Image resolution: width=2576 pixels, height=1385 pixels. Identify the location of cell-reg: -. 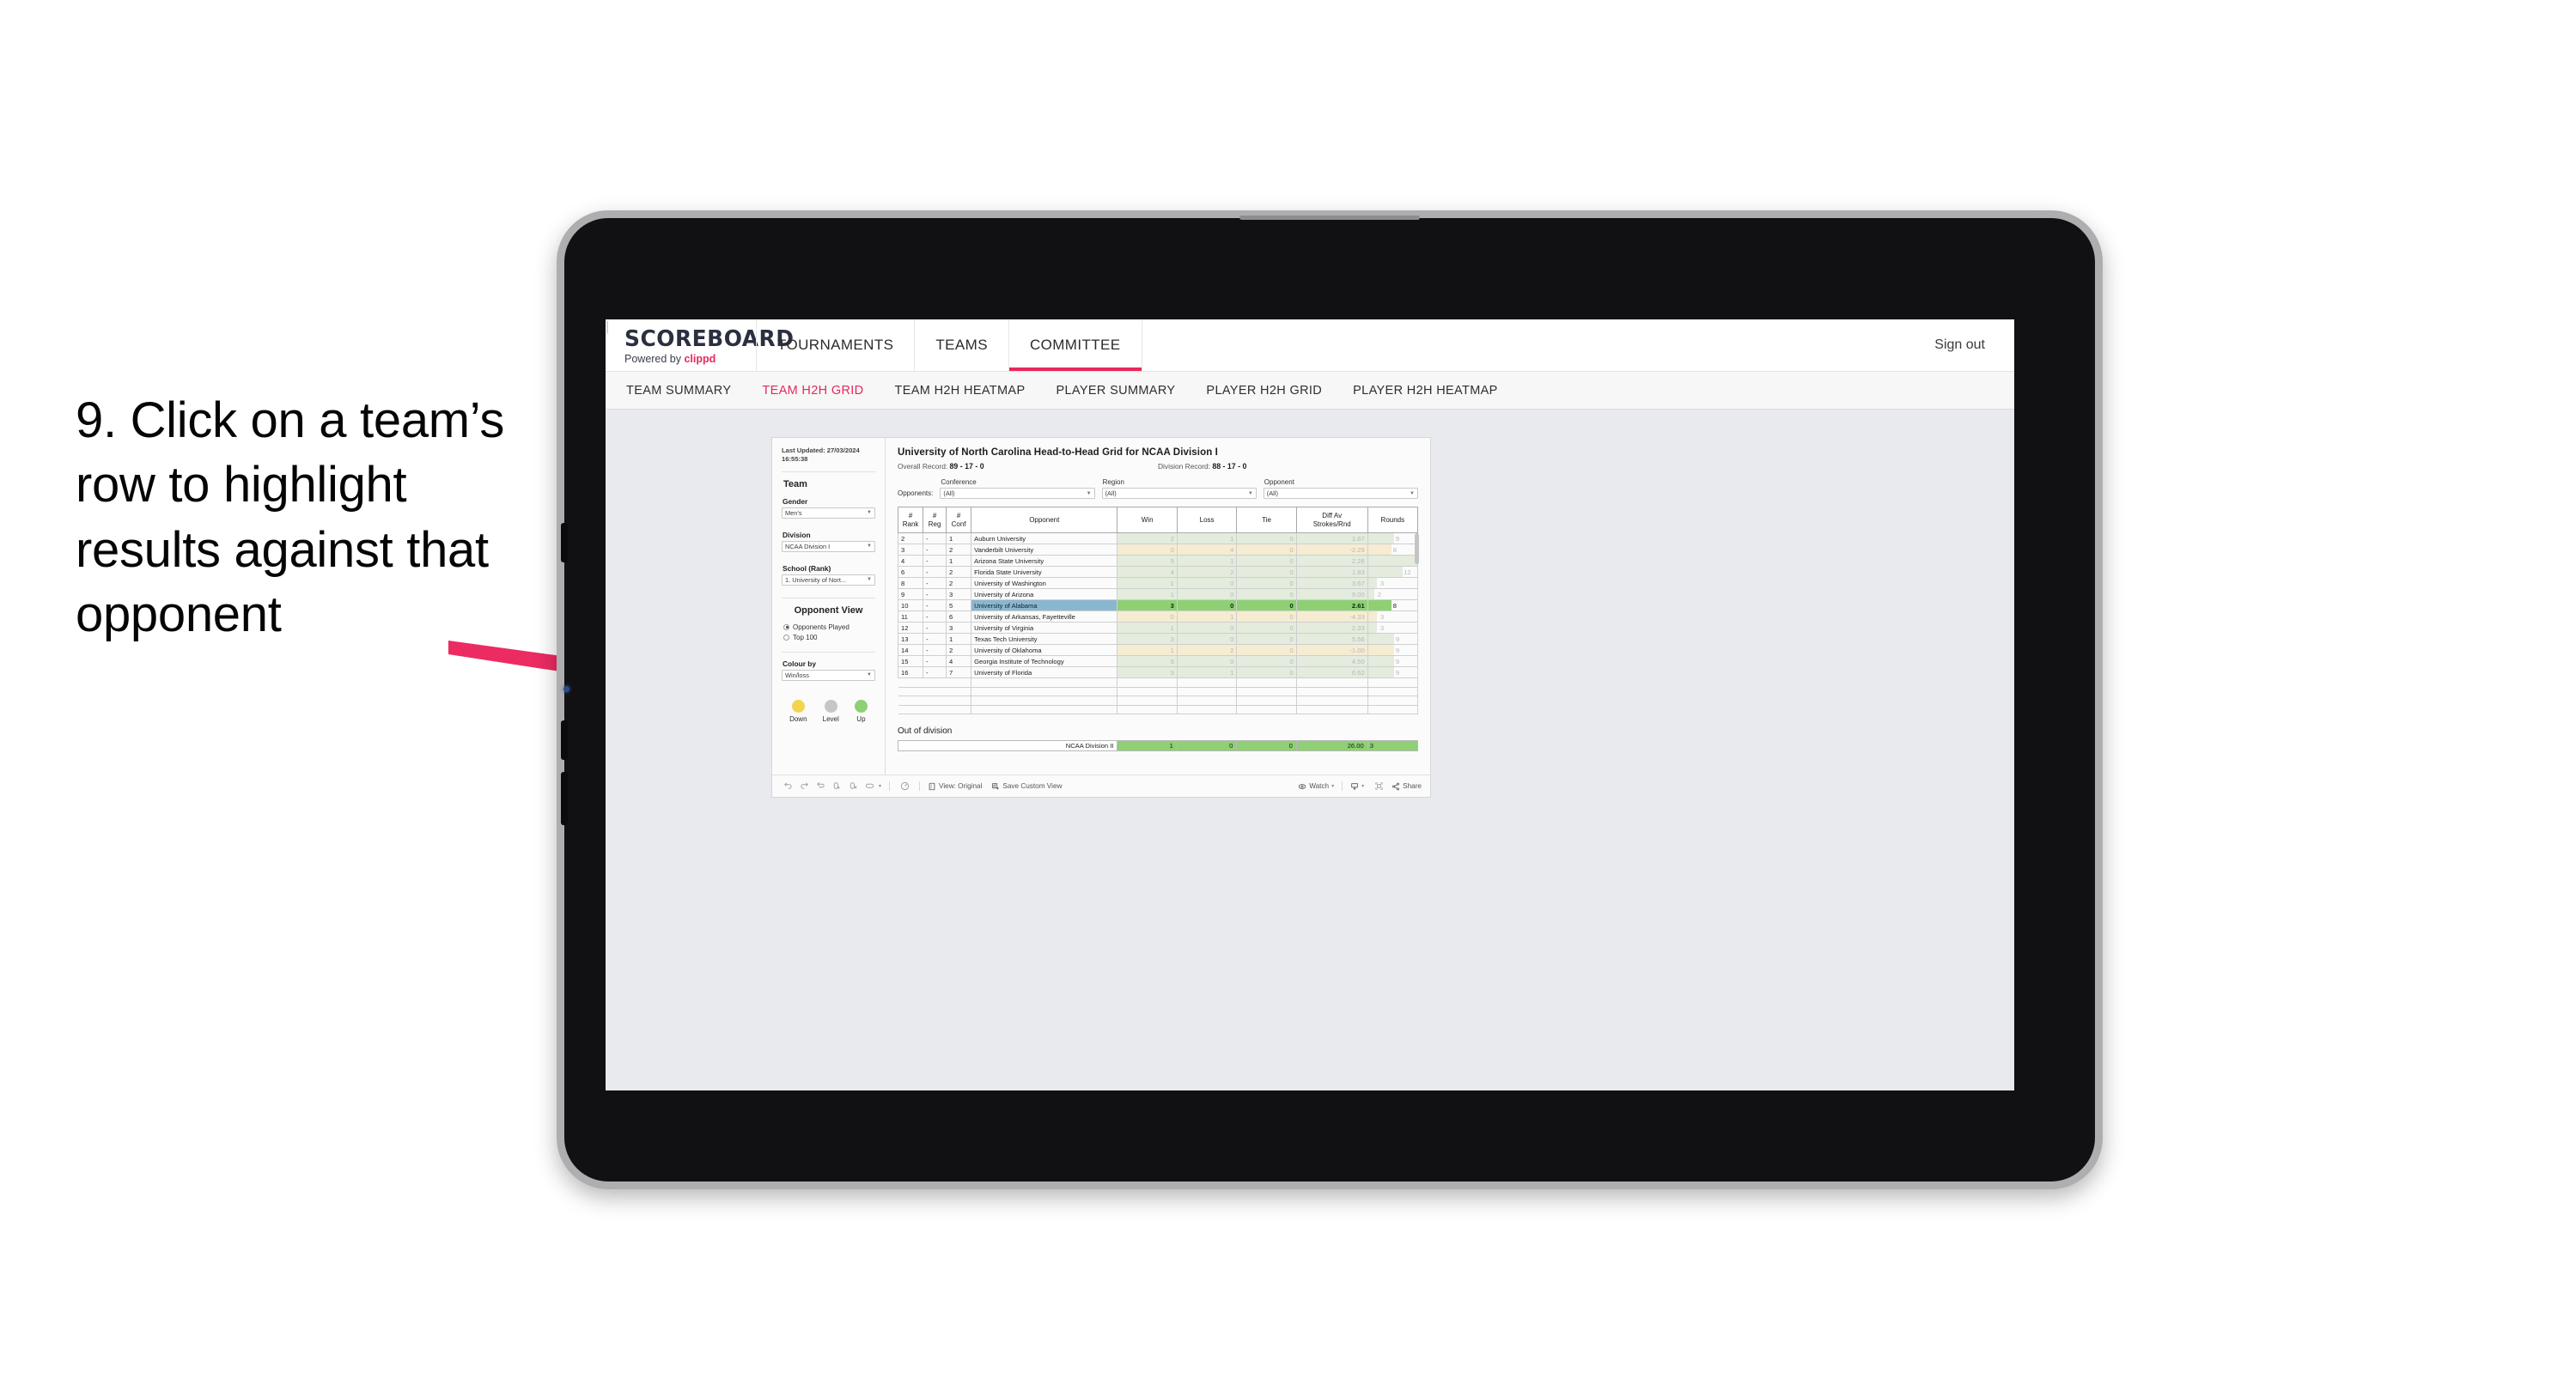
(935, 639).